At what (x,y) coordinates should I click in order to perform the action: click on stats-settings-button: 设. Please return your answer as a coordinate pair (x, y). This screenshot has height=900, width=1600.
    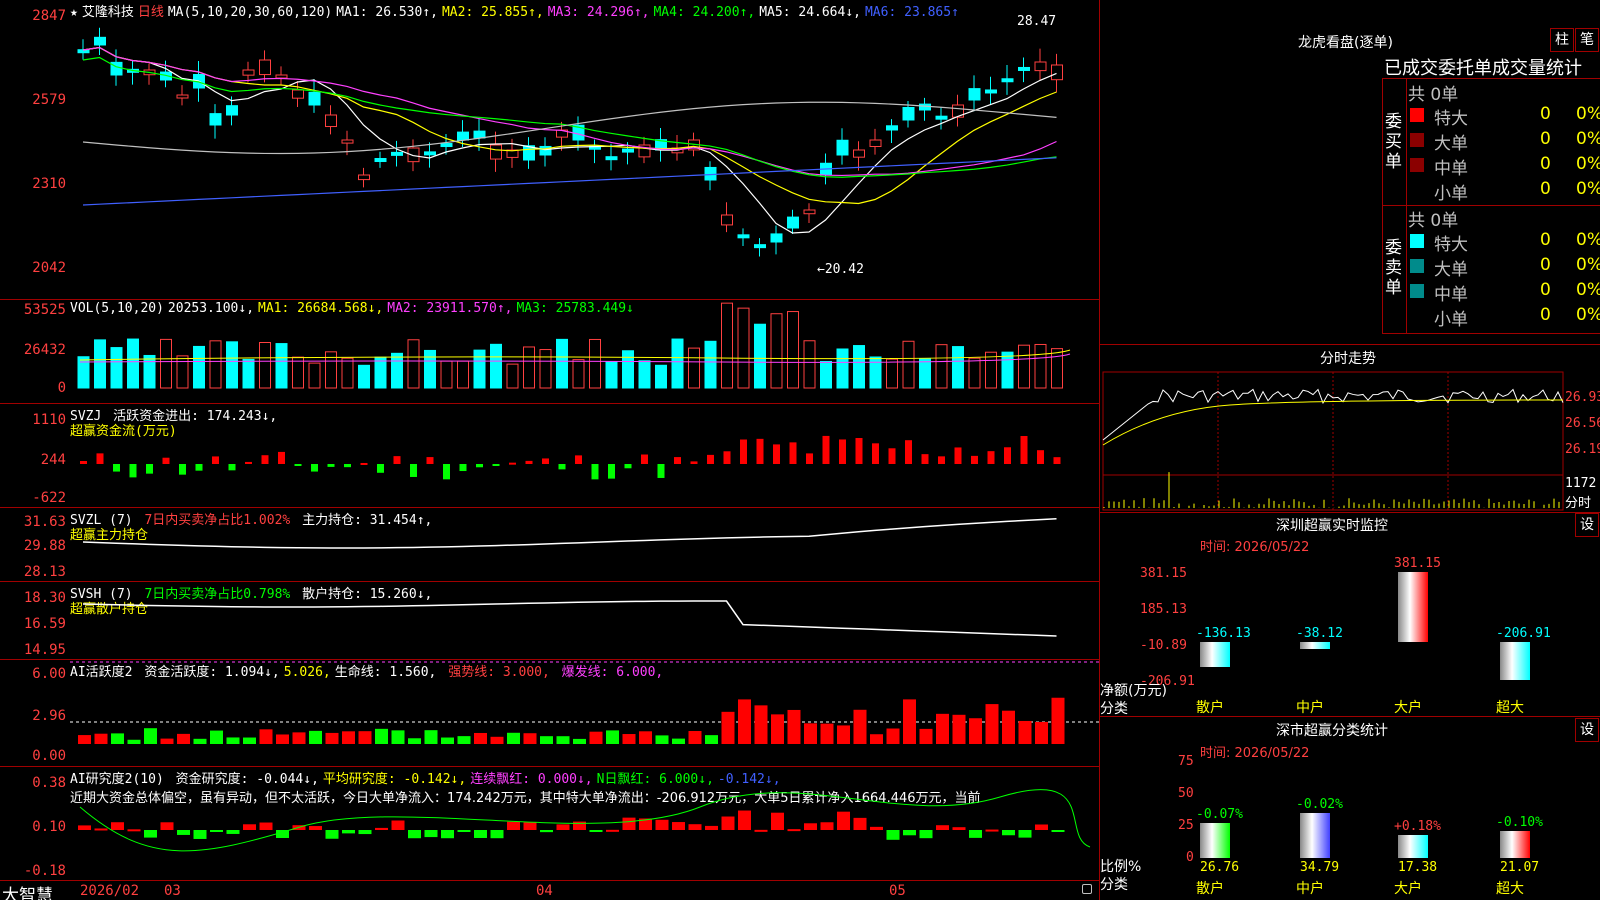
    Looking at the image, I should click on (1587, 730).